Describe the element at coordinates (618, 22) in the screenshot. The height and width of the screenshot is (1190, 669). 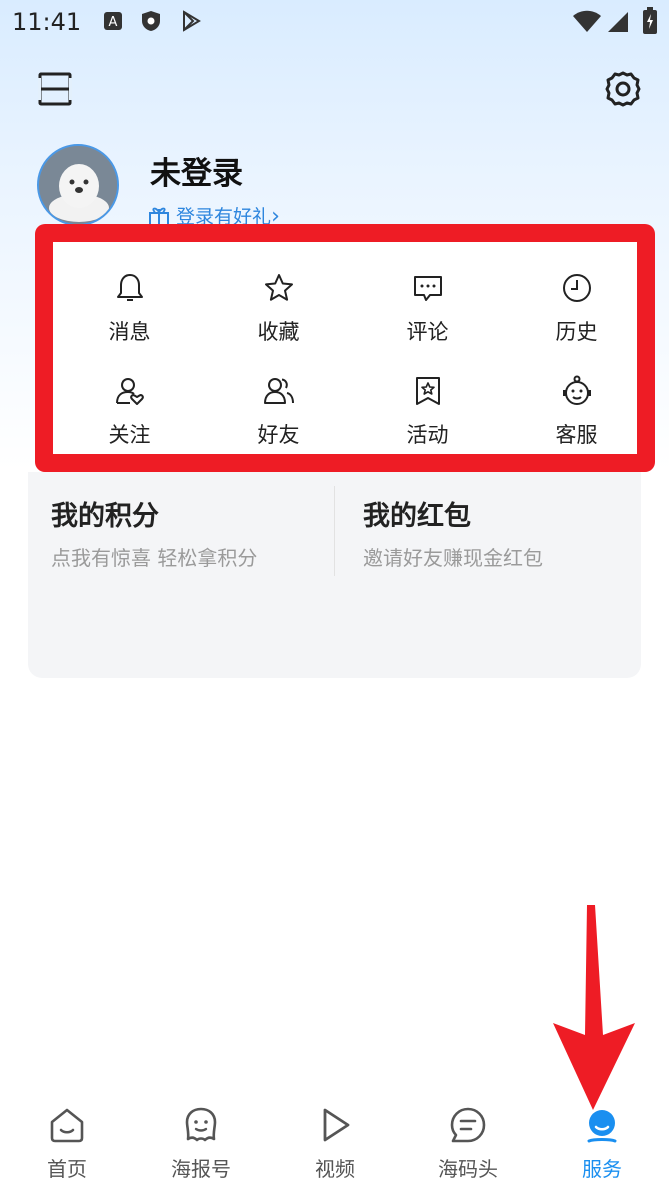
I see `signal-icon` at that location.